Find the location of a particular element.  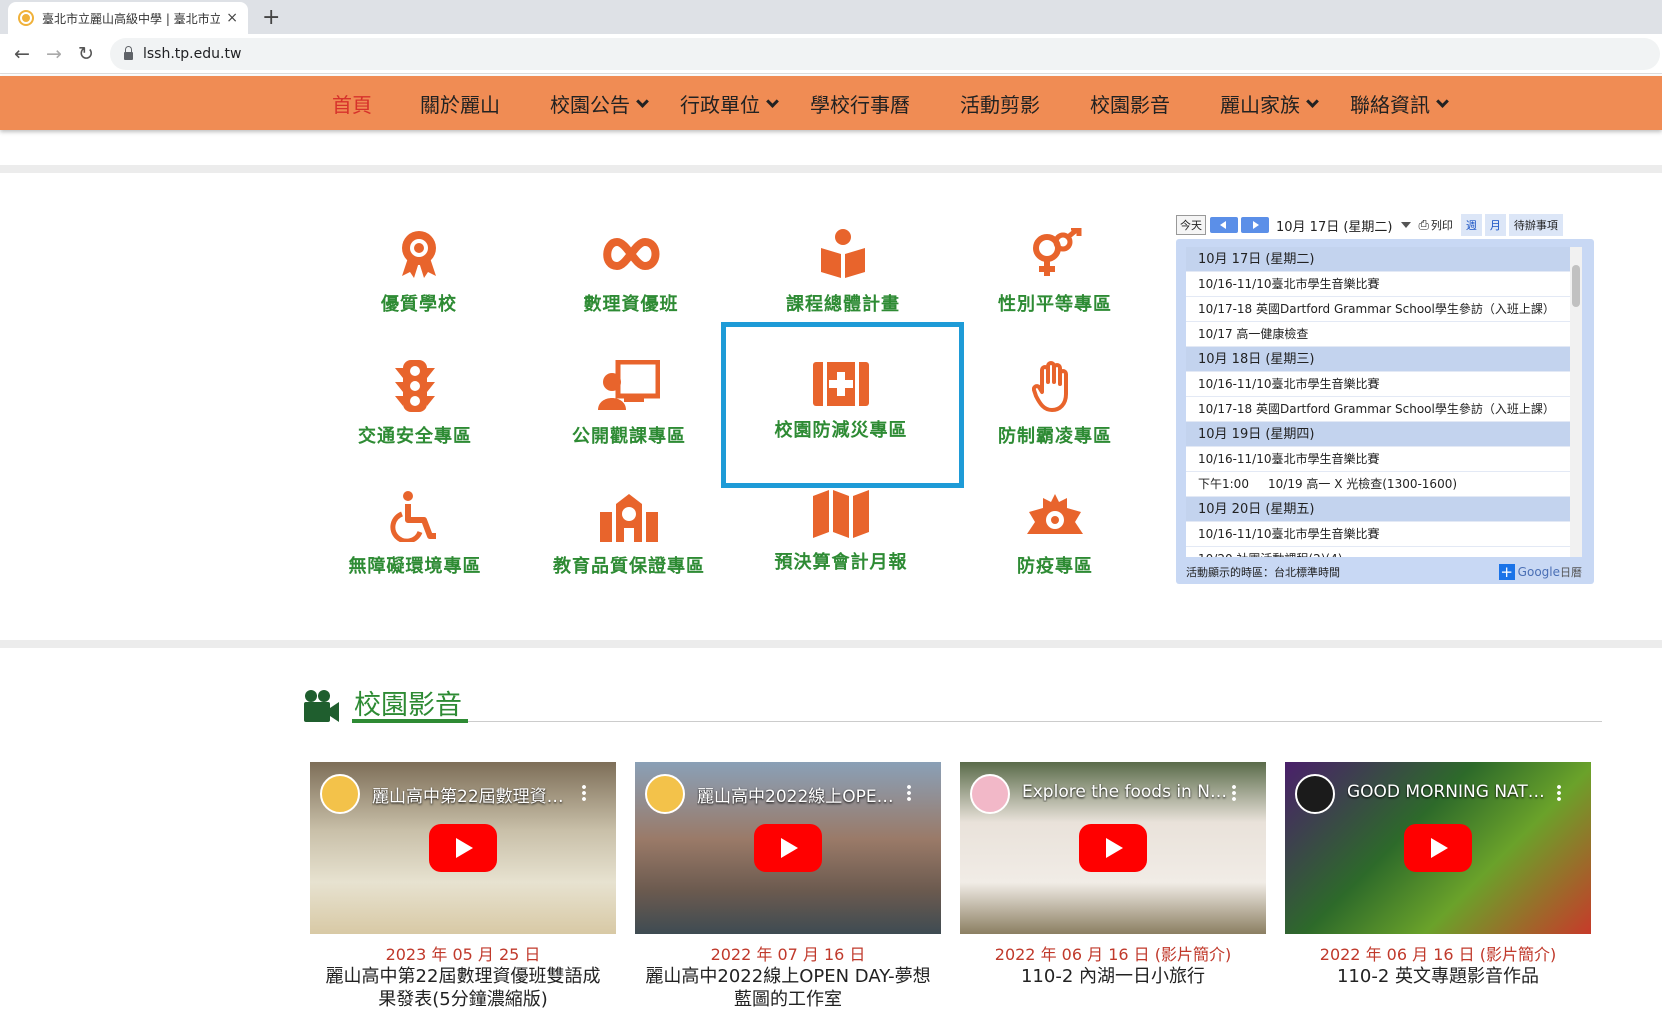

video-thumbnail: 麗山高中2022線上OPEN DAY-夢想藍圖的工作室 is located at coordinates (788, 848).